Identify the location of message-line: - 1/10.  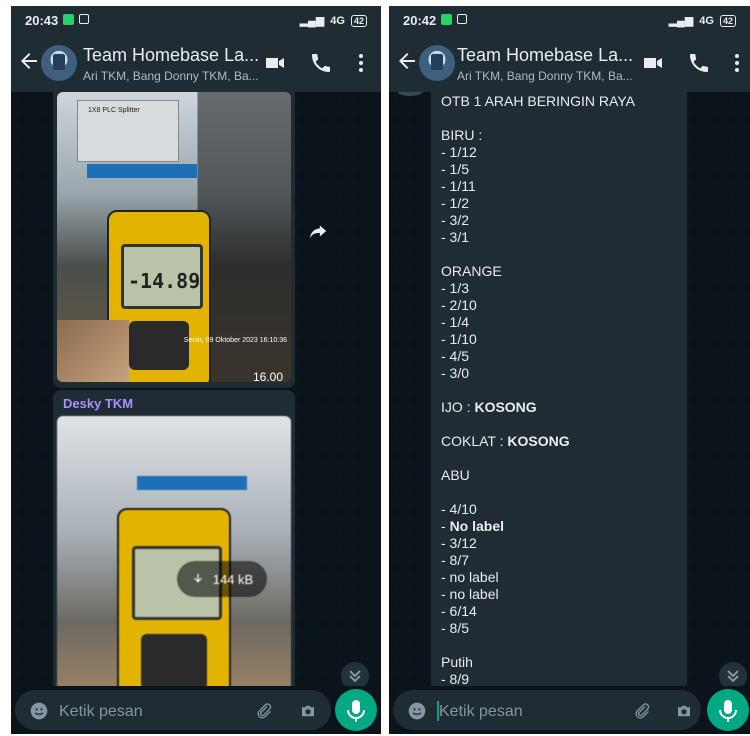
(459, 339).